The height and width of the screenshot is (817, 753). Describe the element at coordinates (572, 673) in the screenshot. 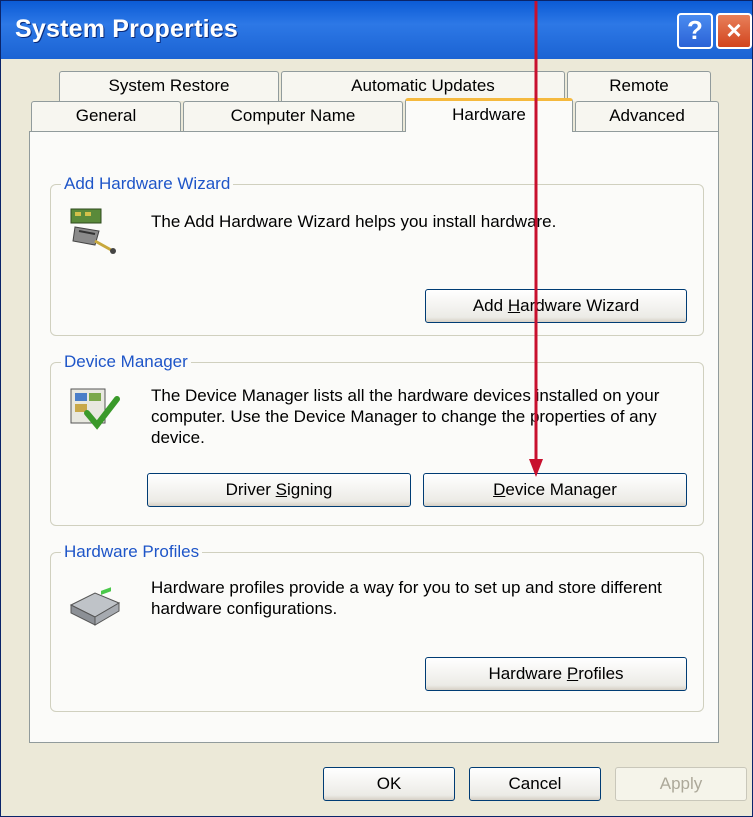

I see `hardware-profiles-accel: P` at that location.